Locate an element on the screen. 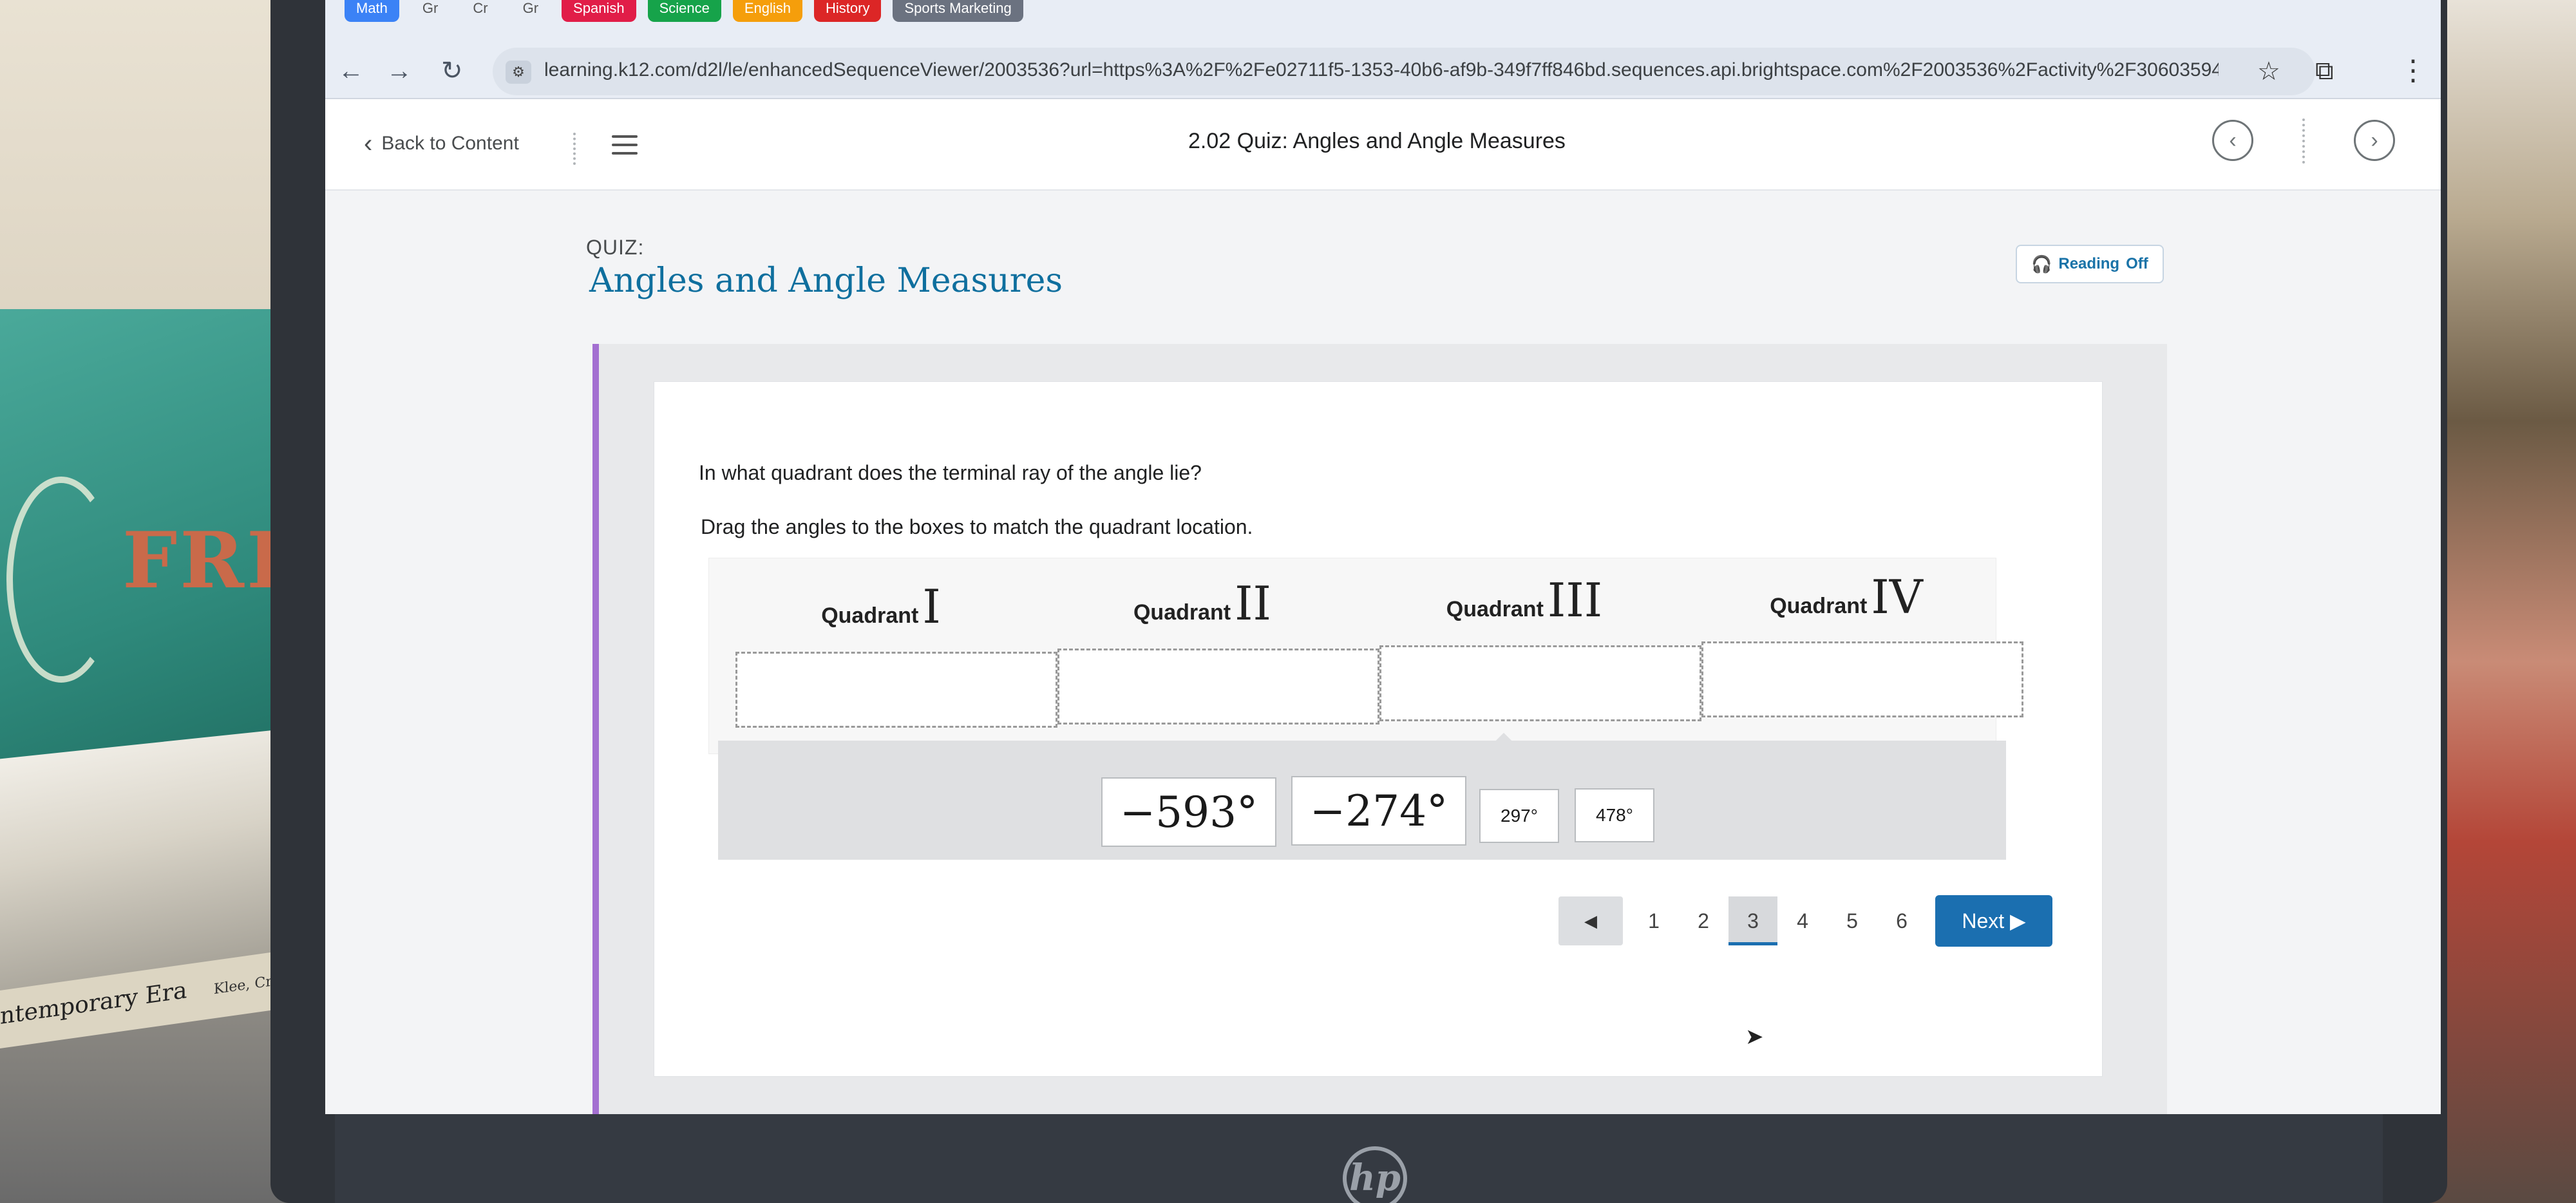 The height and width of the screenshot is (1203, 2576). pager-page-2: 2 is located at coordinates (1704, 920).